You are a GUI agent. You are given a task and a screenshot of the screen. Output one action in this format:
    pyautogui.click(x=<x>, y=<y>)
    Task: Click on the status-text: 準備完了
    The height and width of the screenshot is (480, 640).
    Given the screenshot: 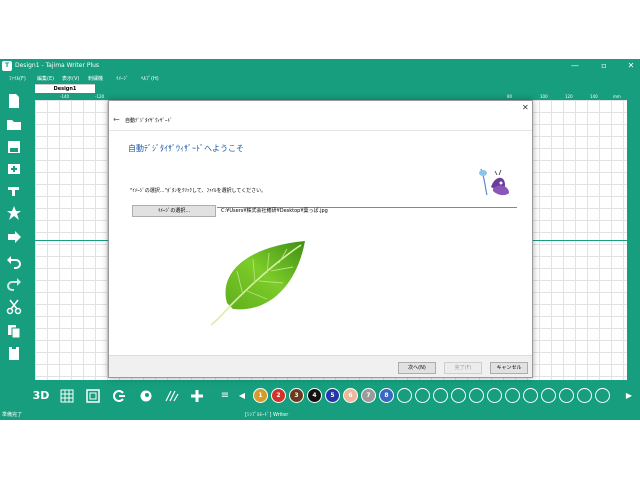 What is the action you would take?
    pyautogui.click(x=12, y=415)
    